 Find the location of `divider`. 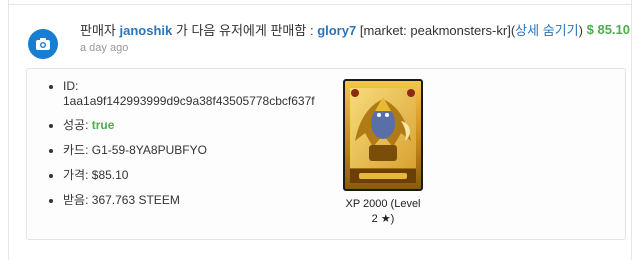

divider is located at coordinates (320, 4).